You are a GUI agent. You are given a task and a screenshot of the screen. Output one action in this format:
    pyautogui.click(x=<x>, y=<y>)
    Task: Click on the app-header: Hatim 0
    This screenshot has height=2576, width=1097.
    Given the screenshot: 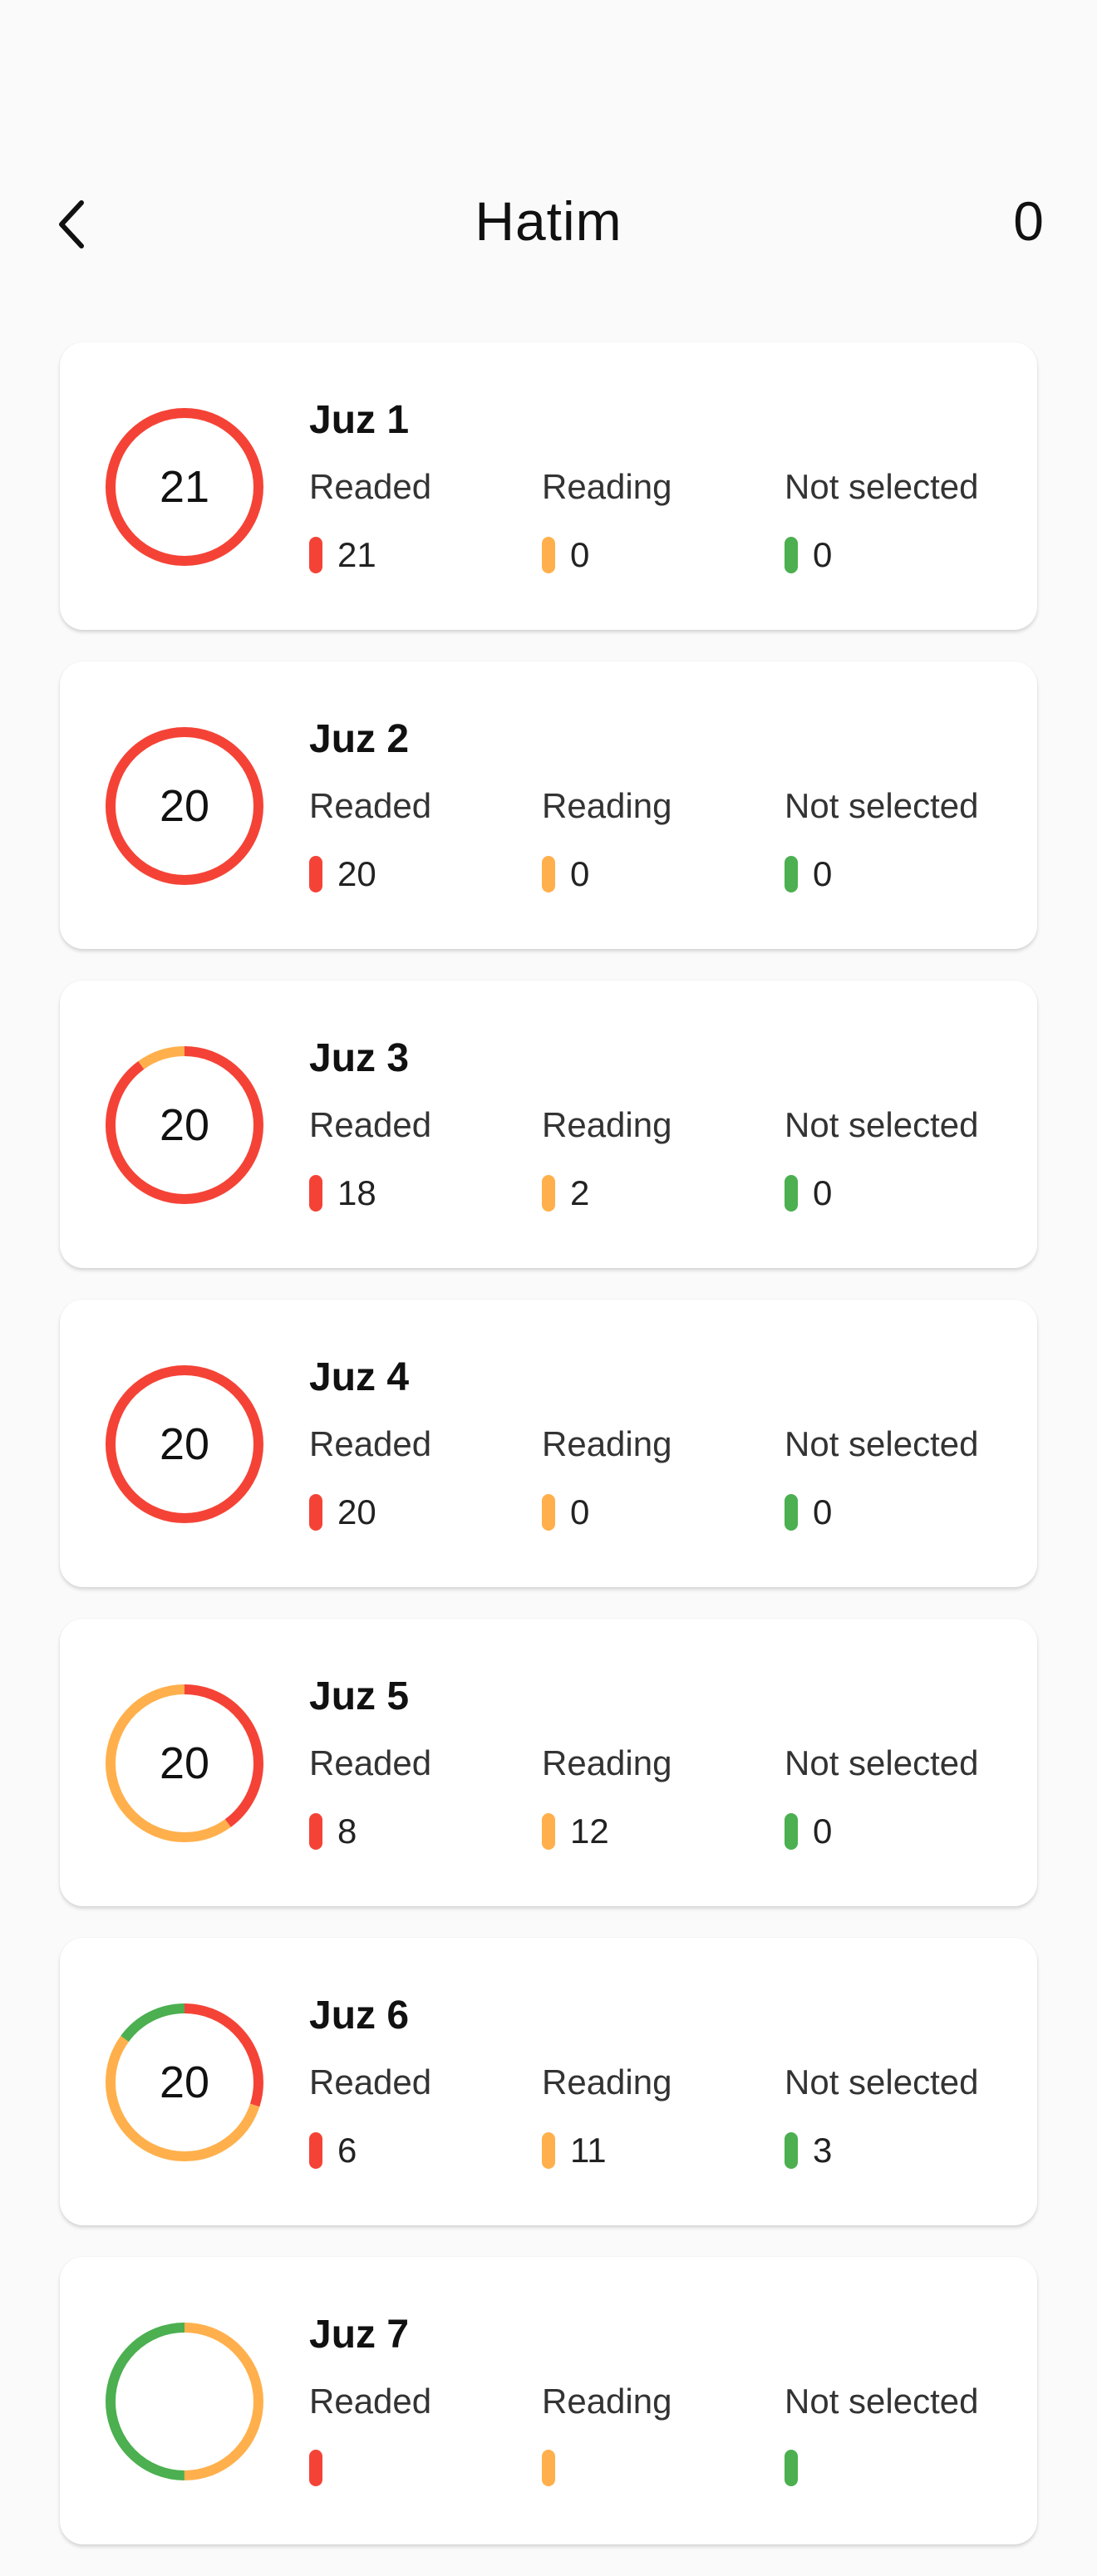 What is the action you would take?
    pyautogui.click(x=548, y=224)
    